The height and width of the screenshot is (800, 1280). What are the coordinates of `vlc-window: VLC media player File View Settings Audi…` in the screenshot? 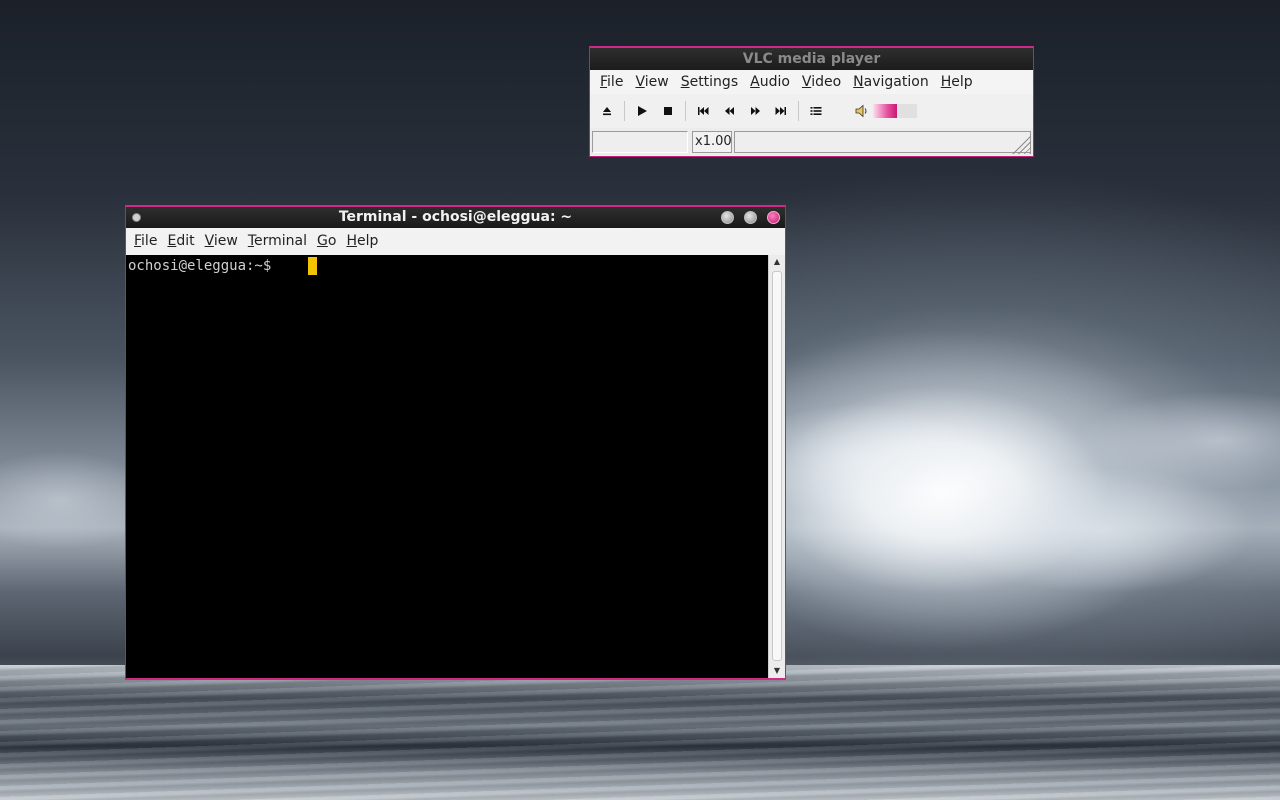 It's located at (811, 101).